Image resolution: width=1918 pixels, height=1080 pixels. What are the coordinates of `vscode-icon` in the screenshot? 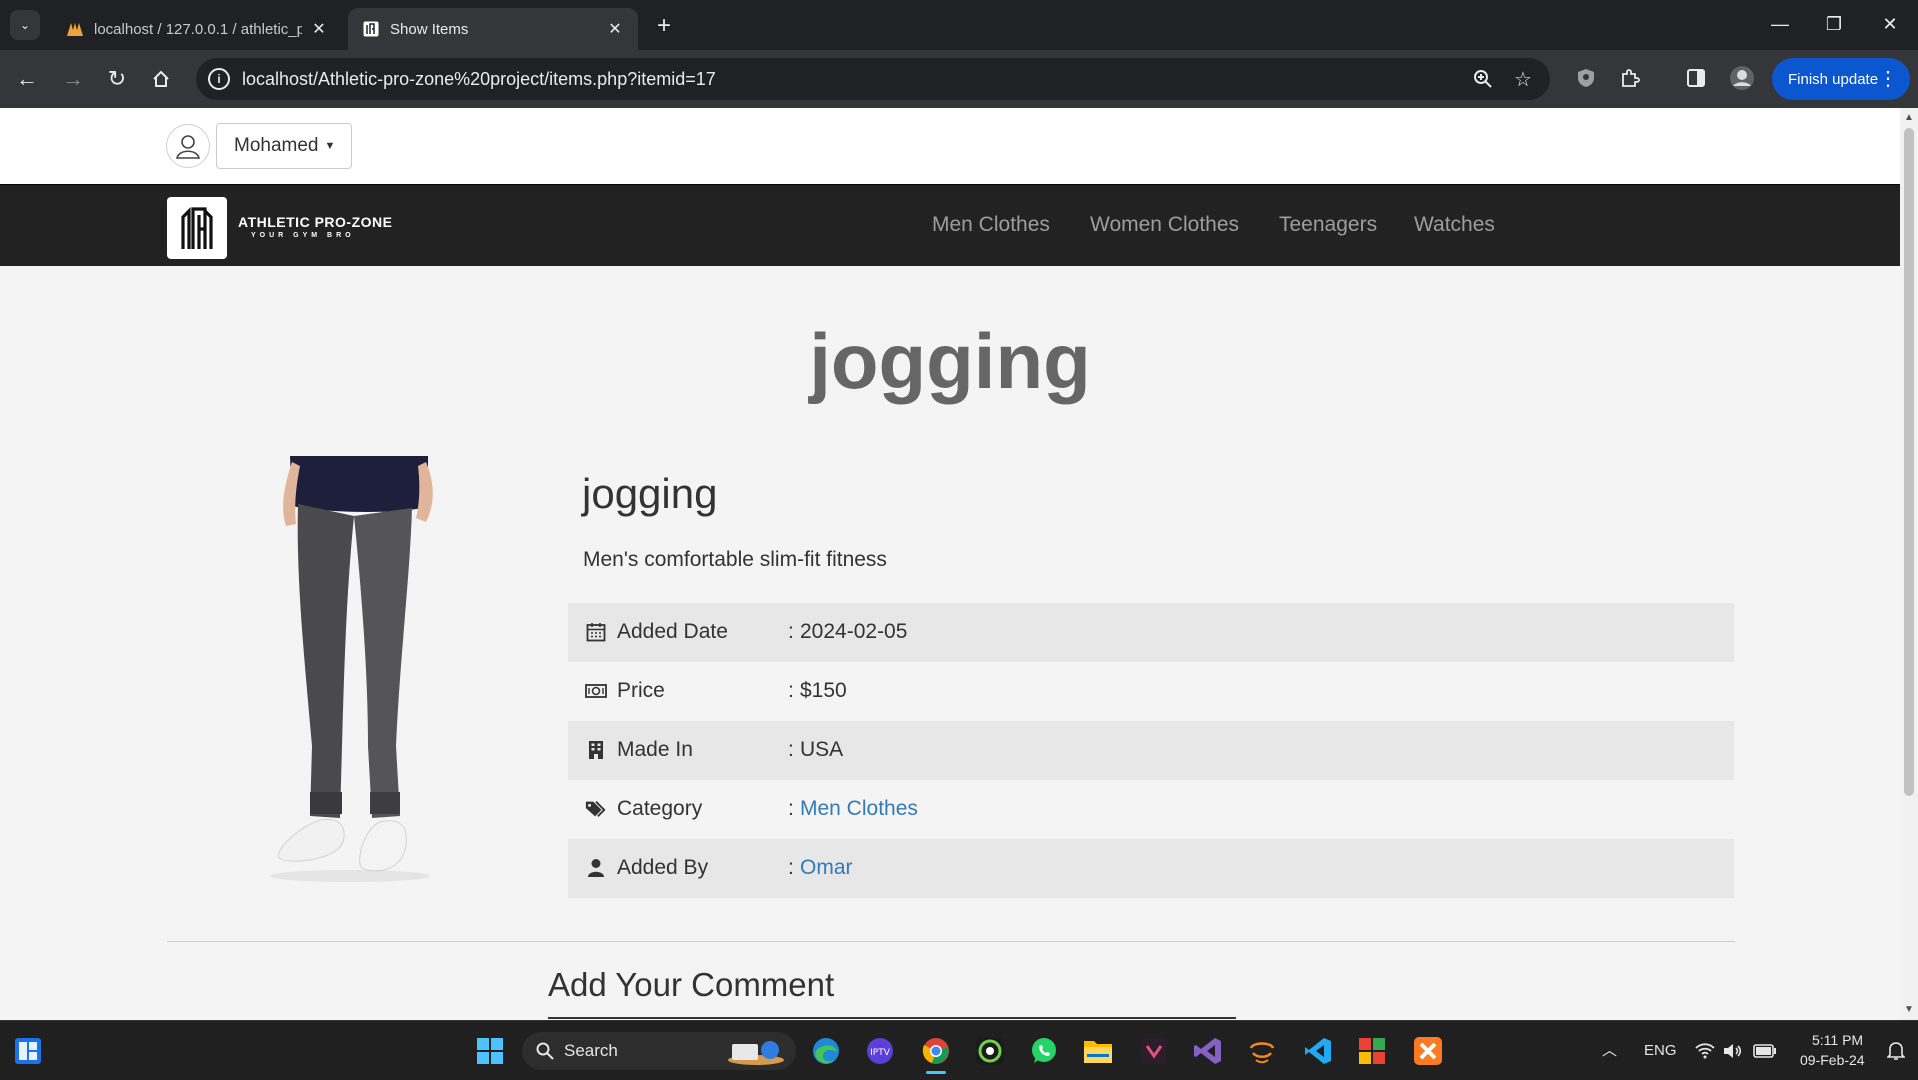 It's located at (1318, 1051).